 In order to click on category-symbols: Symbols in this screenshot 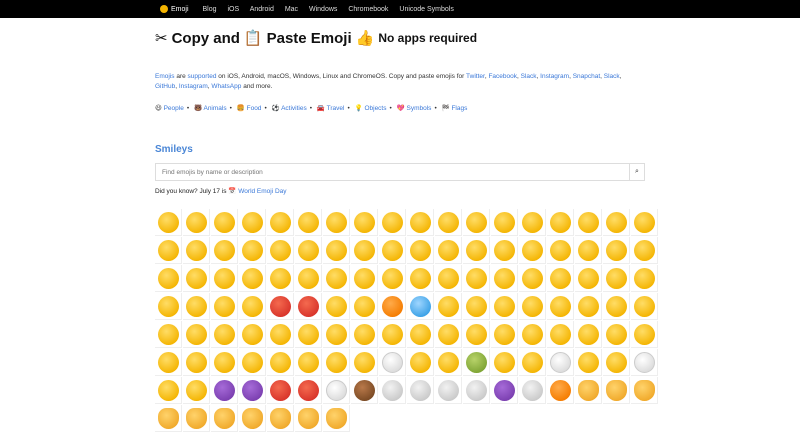, I will do `click(419, 108)`.